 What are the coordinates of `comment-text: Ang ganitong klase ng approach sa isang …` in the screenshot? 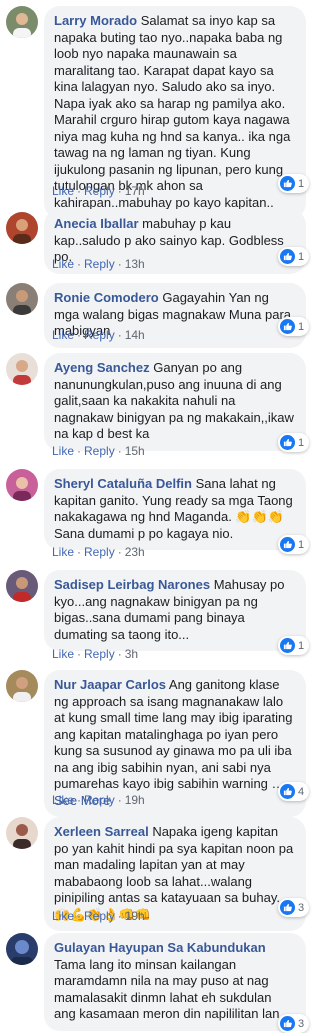 It's located at (173, 734).